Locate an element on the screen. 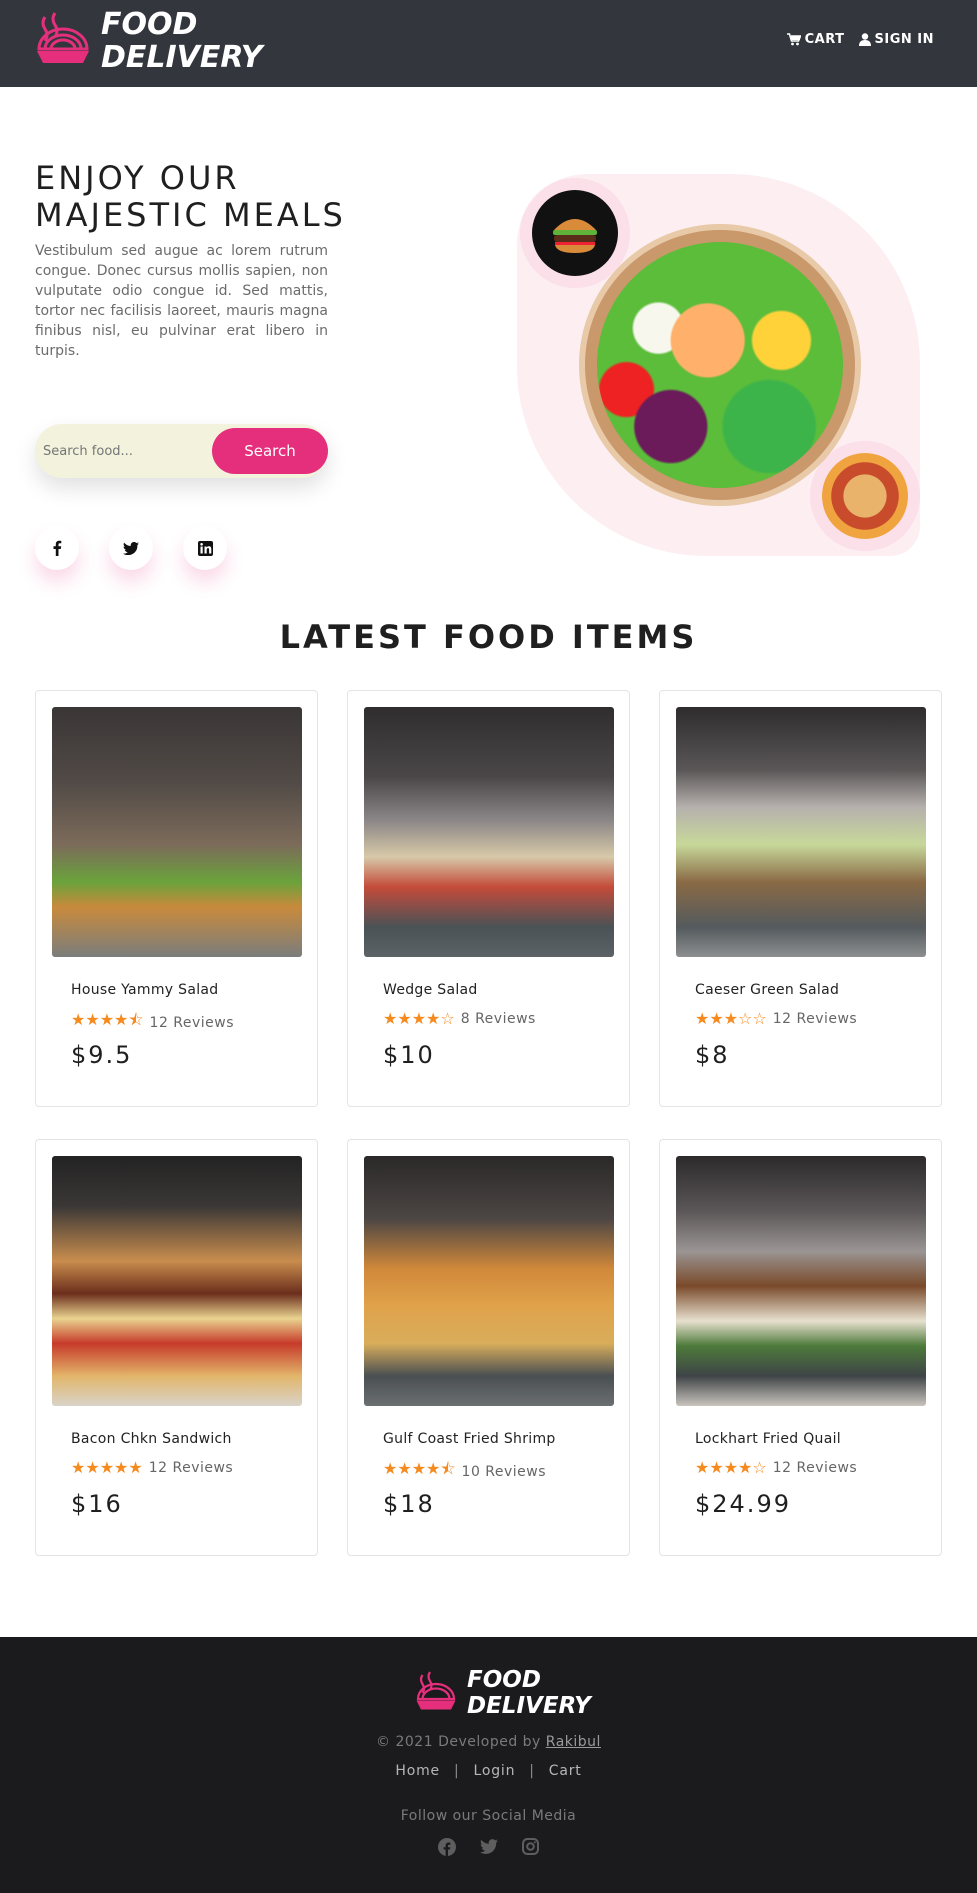  food-rating: ★★★★☆ 8 Reviews is located at coordinates (459, 1018).